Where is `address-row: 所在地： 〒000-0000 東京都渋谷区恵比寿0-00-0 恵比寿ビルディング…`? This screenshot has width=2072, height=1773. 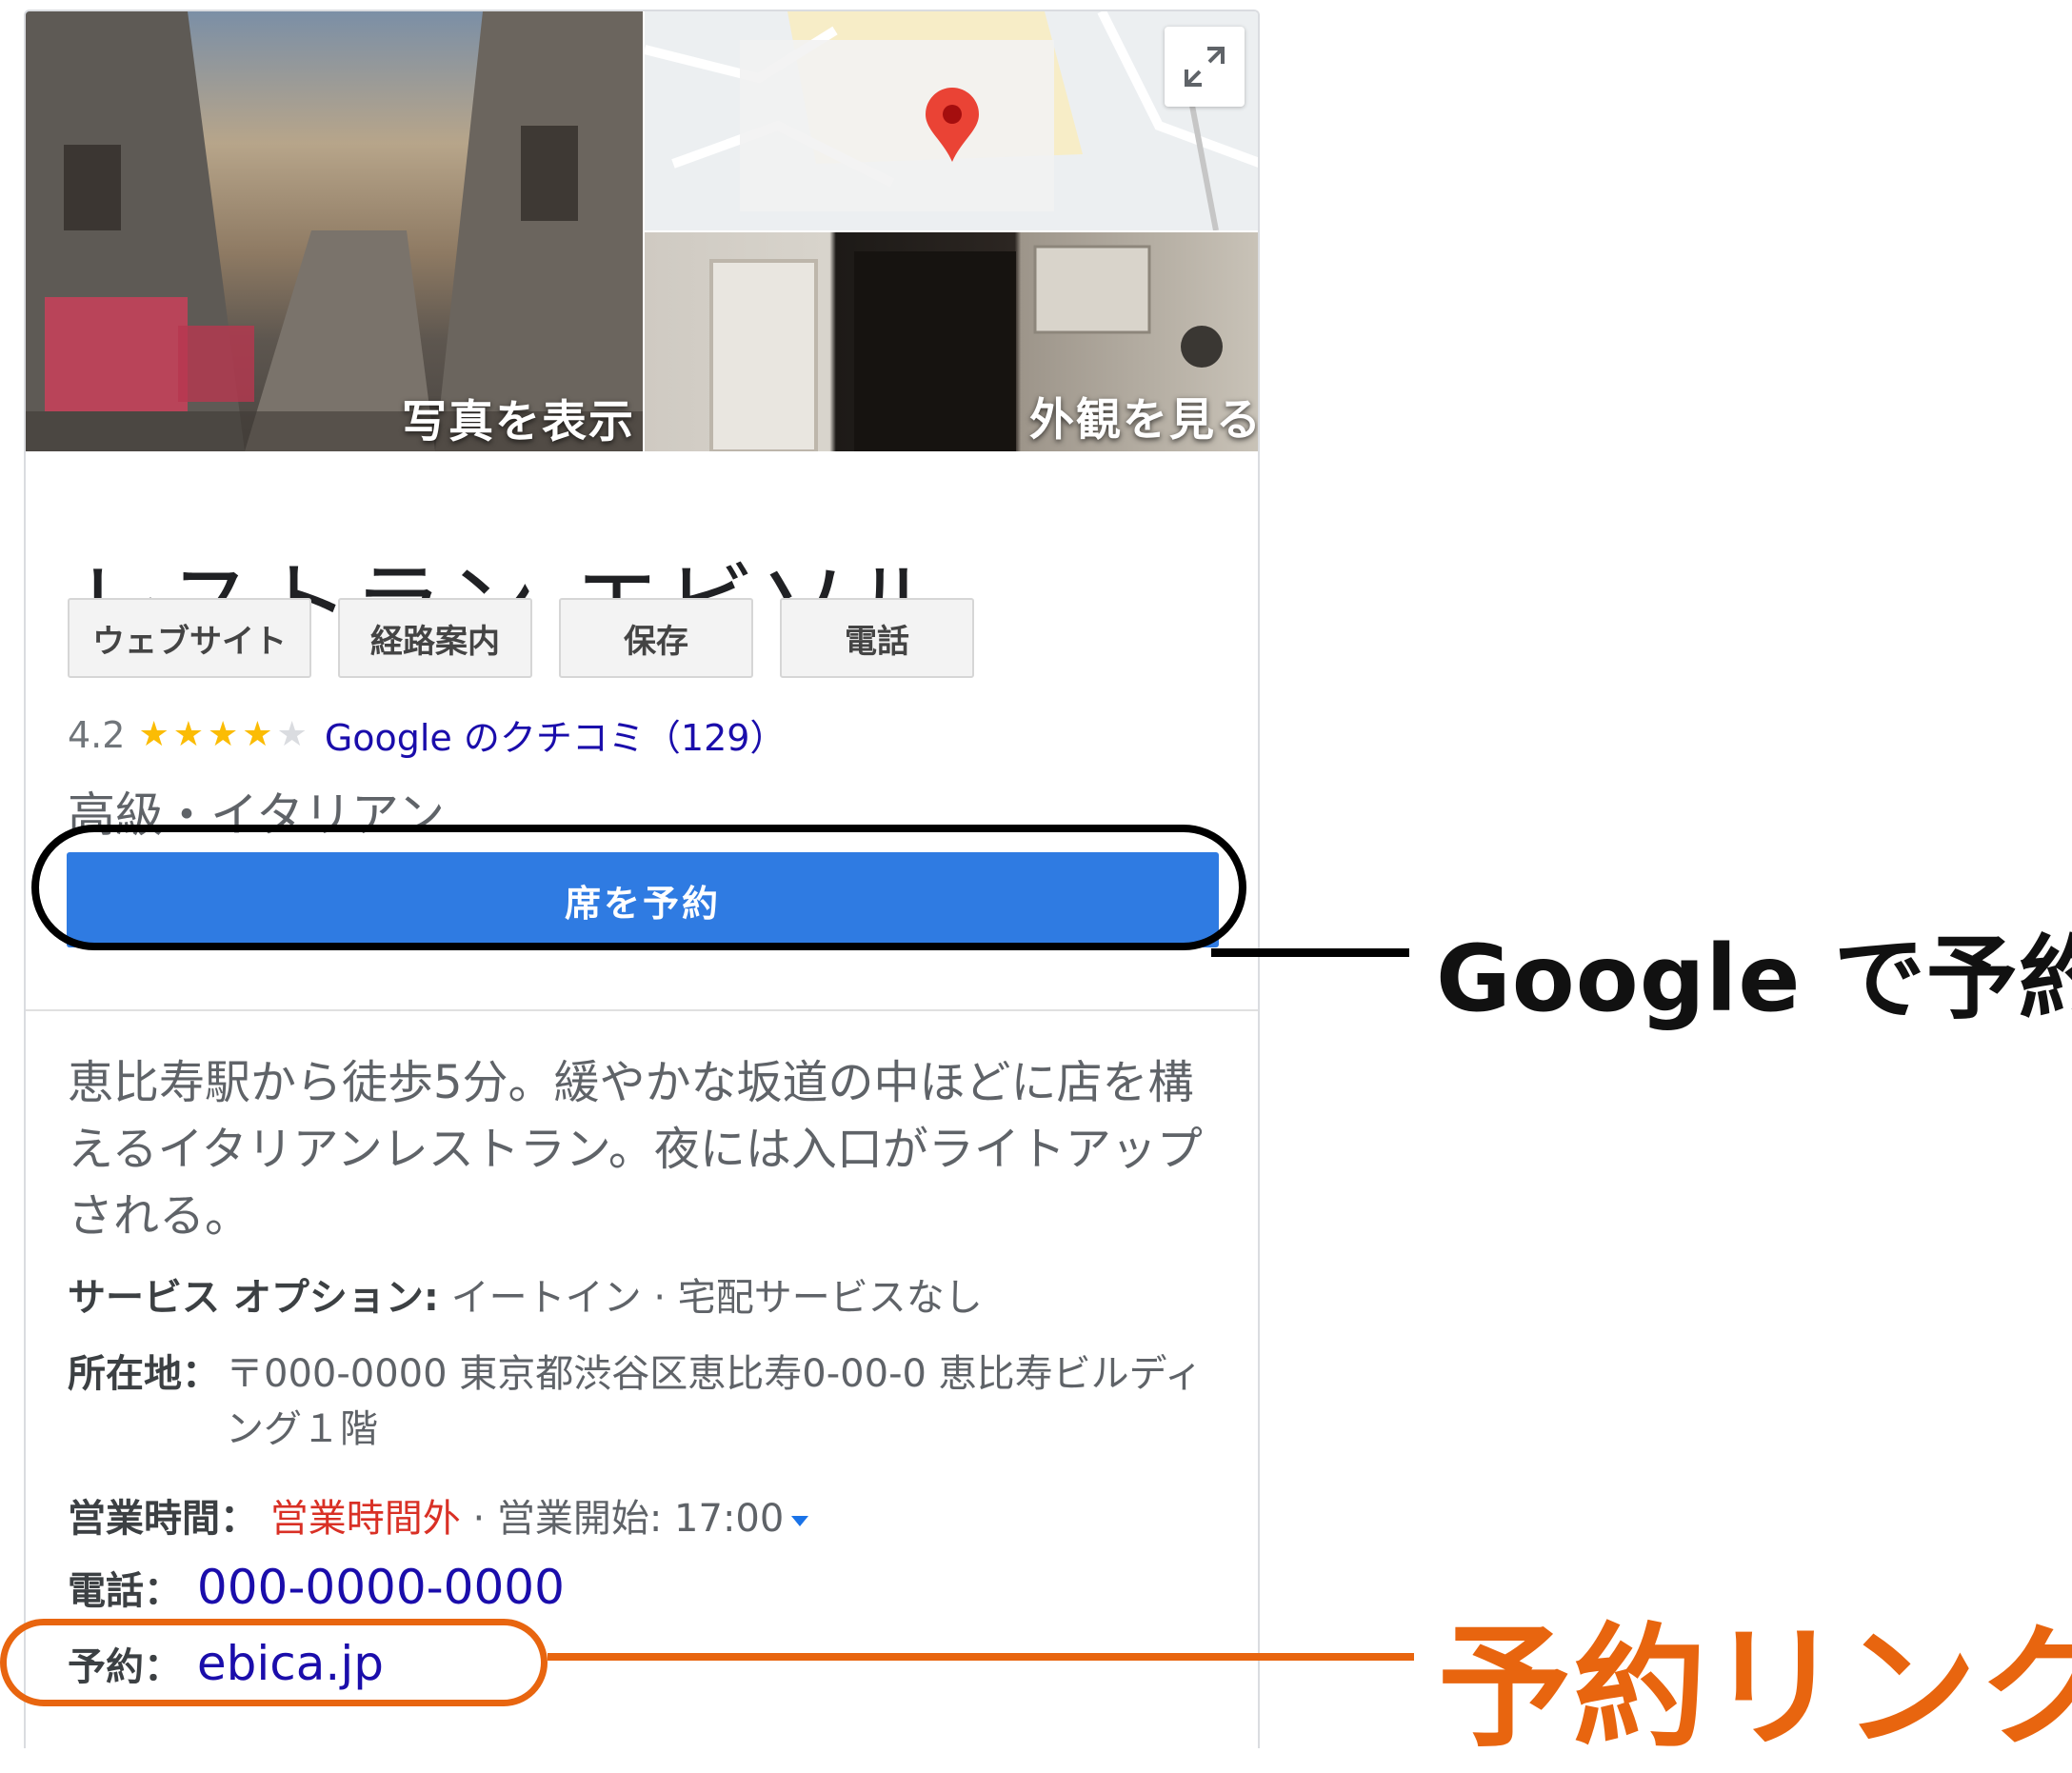 address-row: 所在地： 〒000-0000 東京都渋谷区恵比寿0-00-0 恵比寿ビルディング… is located at coordinates (635, 1399).